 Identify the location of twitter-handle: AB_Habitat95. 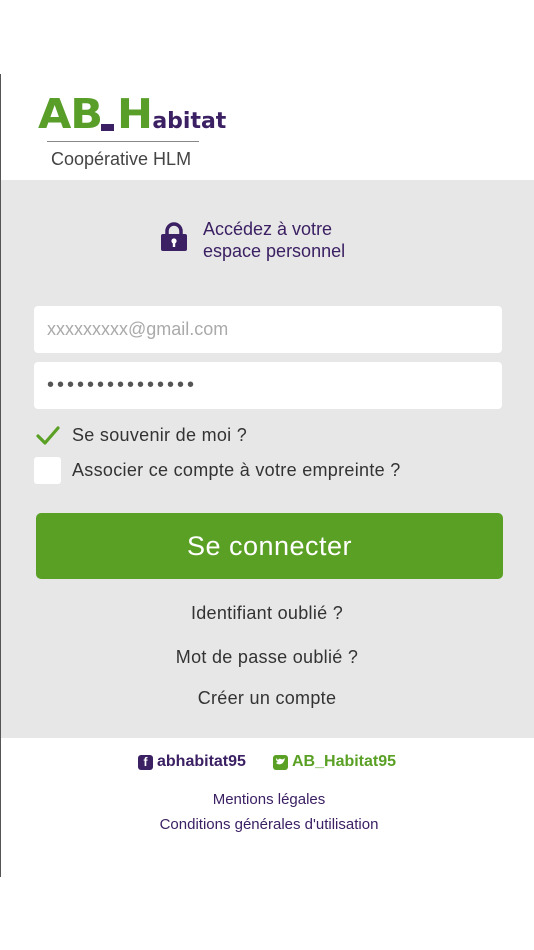
(344, 761).